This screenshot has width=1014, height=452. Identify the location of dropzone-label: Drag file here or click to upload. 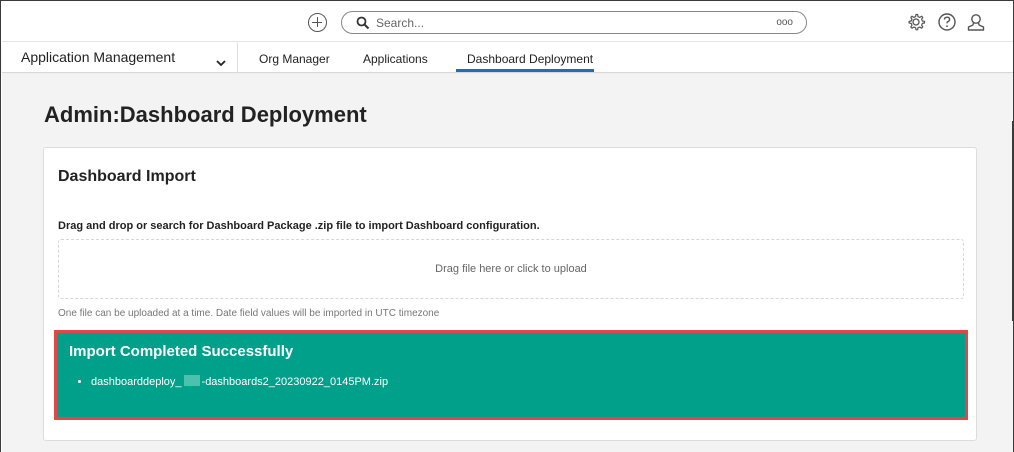
(511, 269).